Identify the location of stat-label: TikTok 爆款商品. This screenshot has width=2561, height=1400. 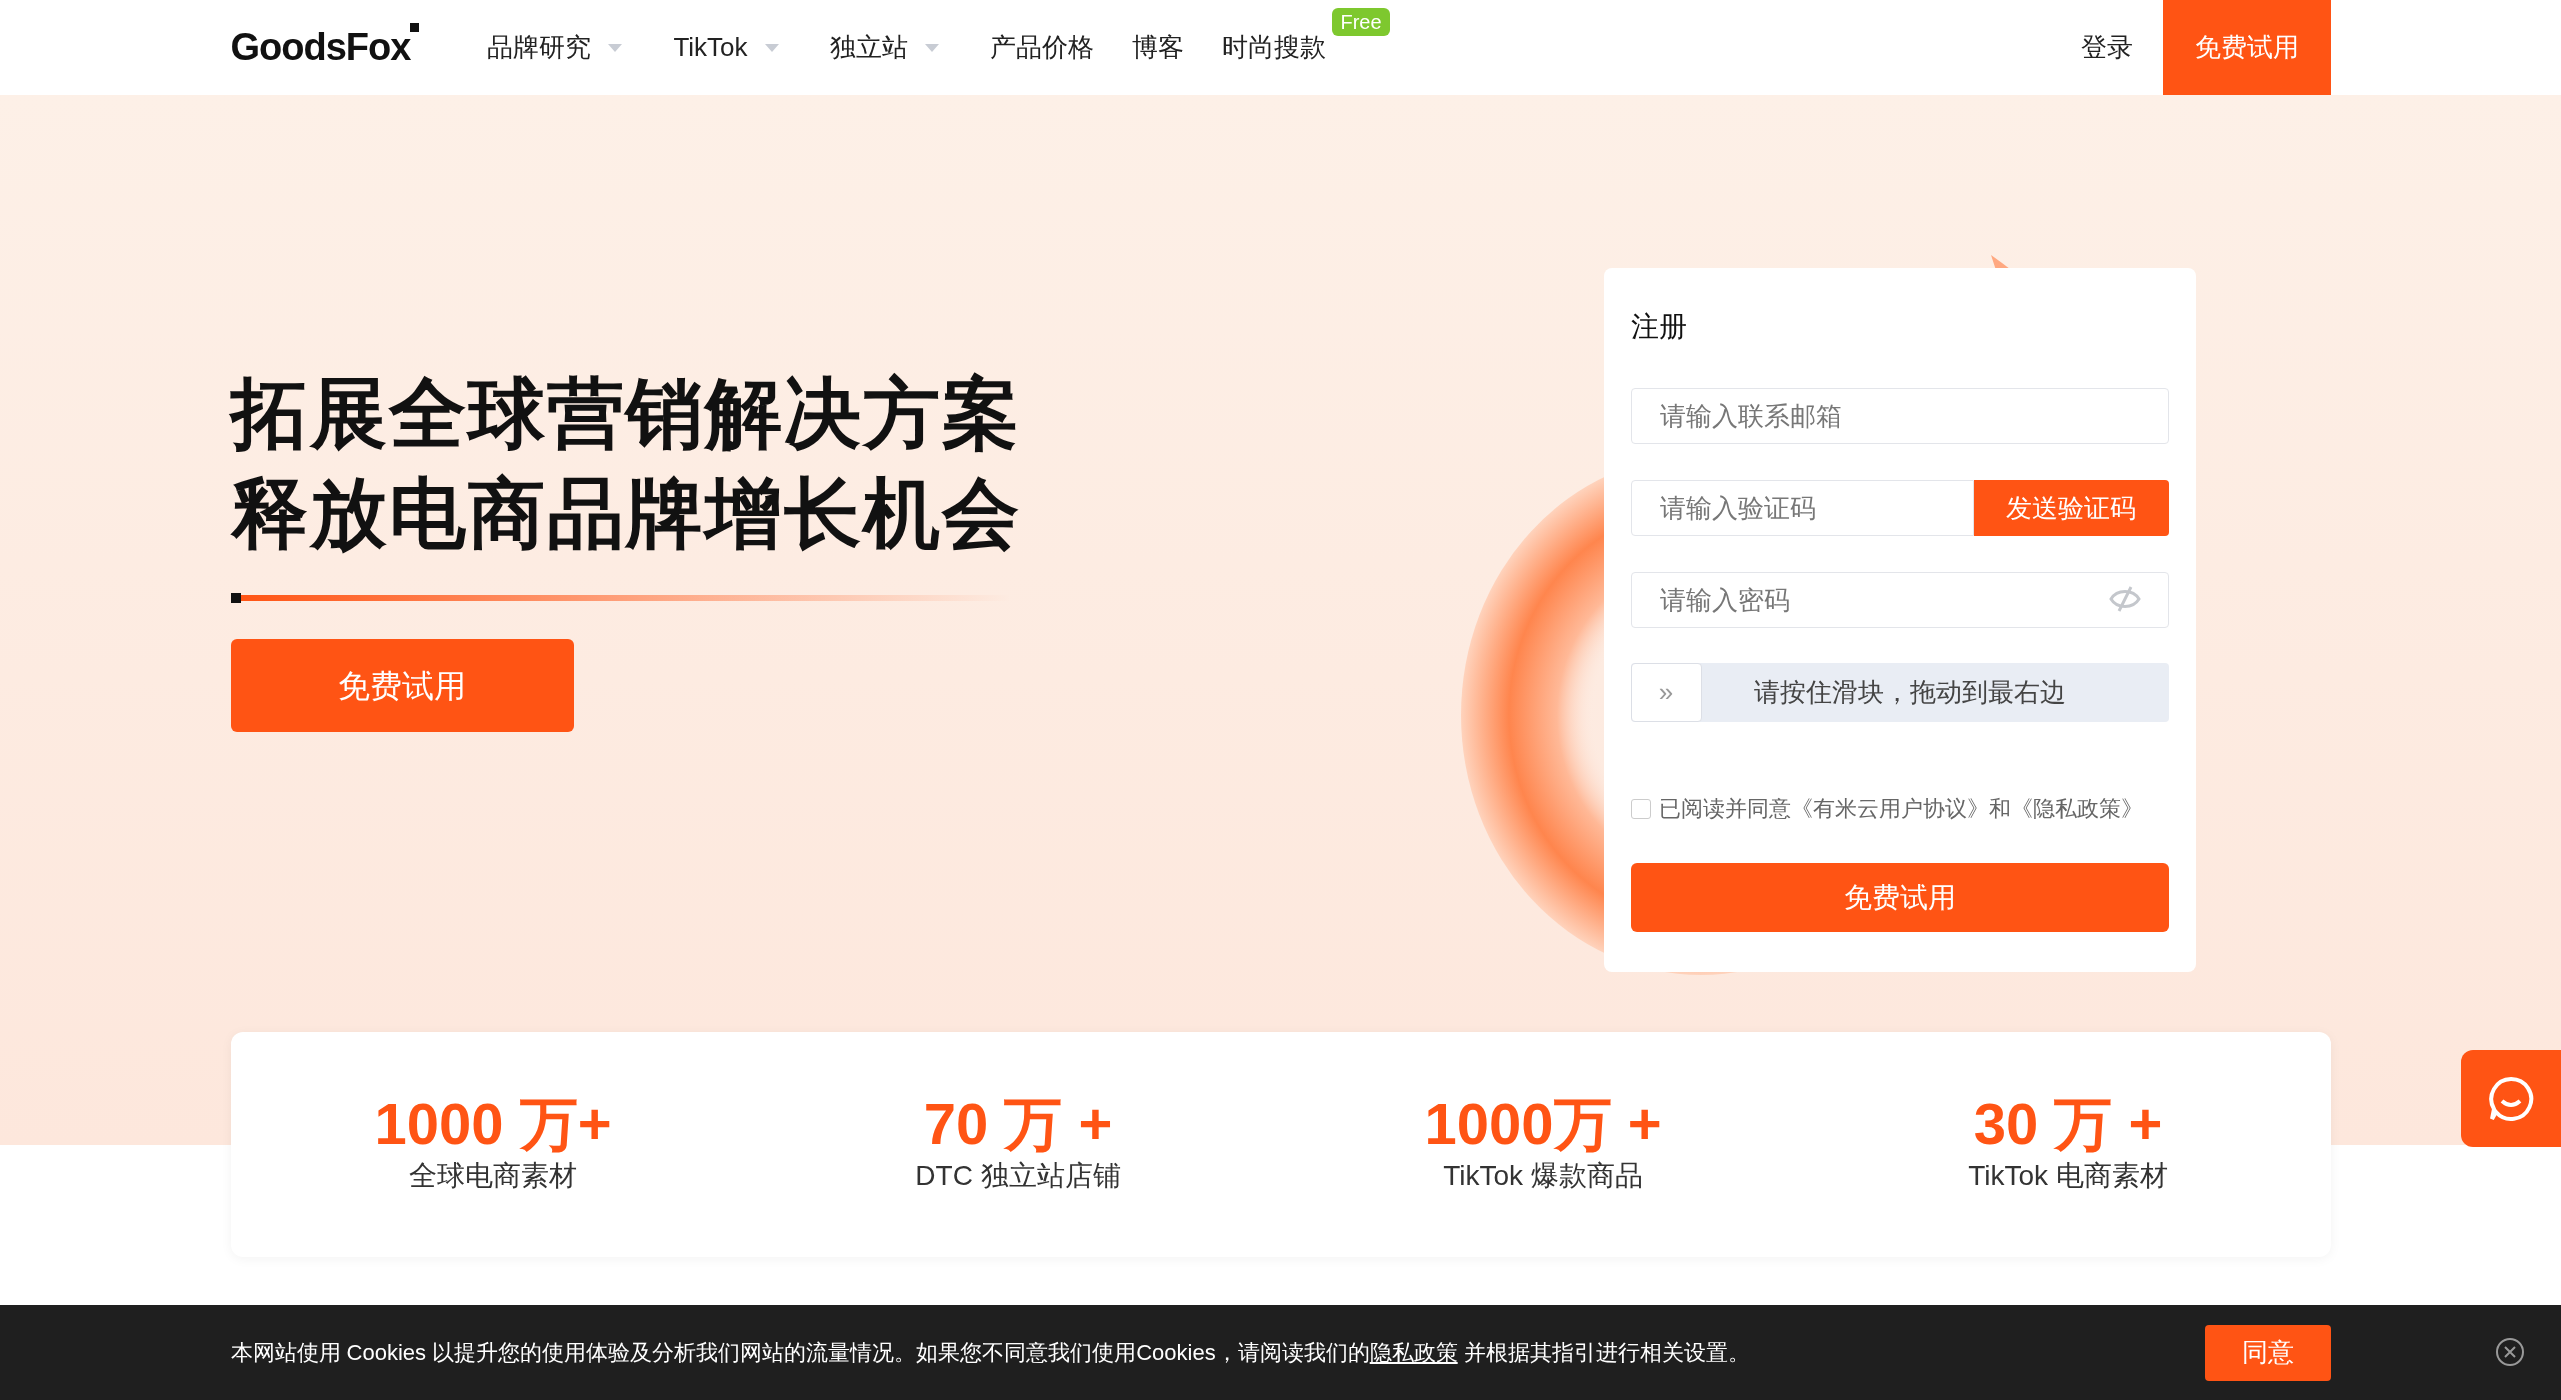
(1543, 1176).